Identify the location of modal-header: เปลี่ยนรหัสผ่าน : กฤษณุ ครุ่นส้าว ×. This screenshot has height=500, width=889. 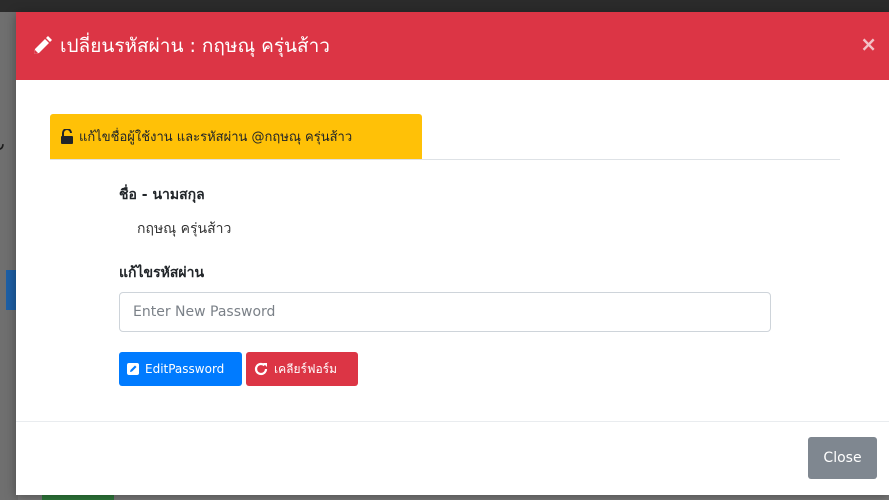
(452, 46).